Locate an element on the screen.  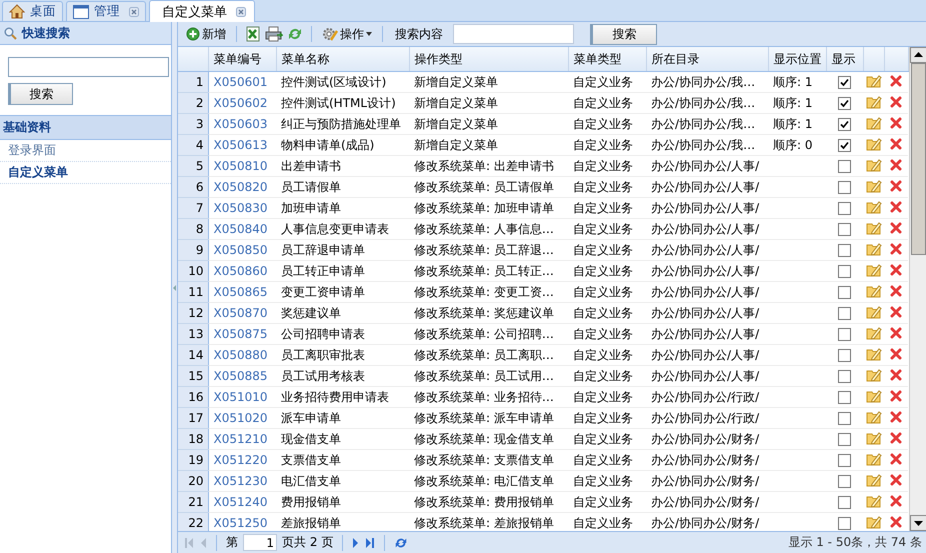
column-header: 显示位置 is located at coordinates (797, 59).